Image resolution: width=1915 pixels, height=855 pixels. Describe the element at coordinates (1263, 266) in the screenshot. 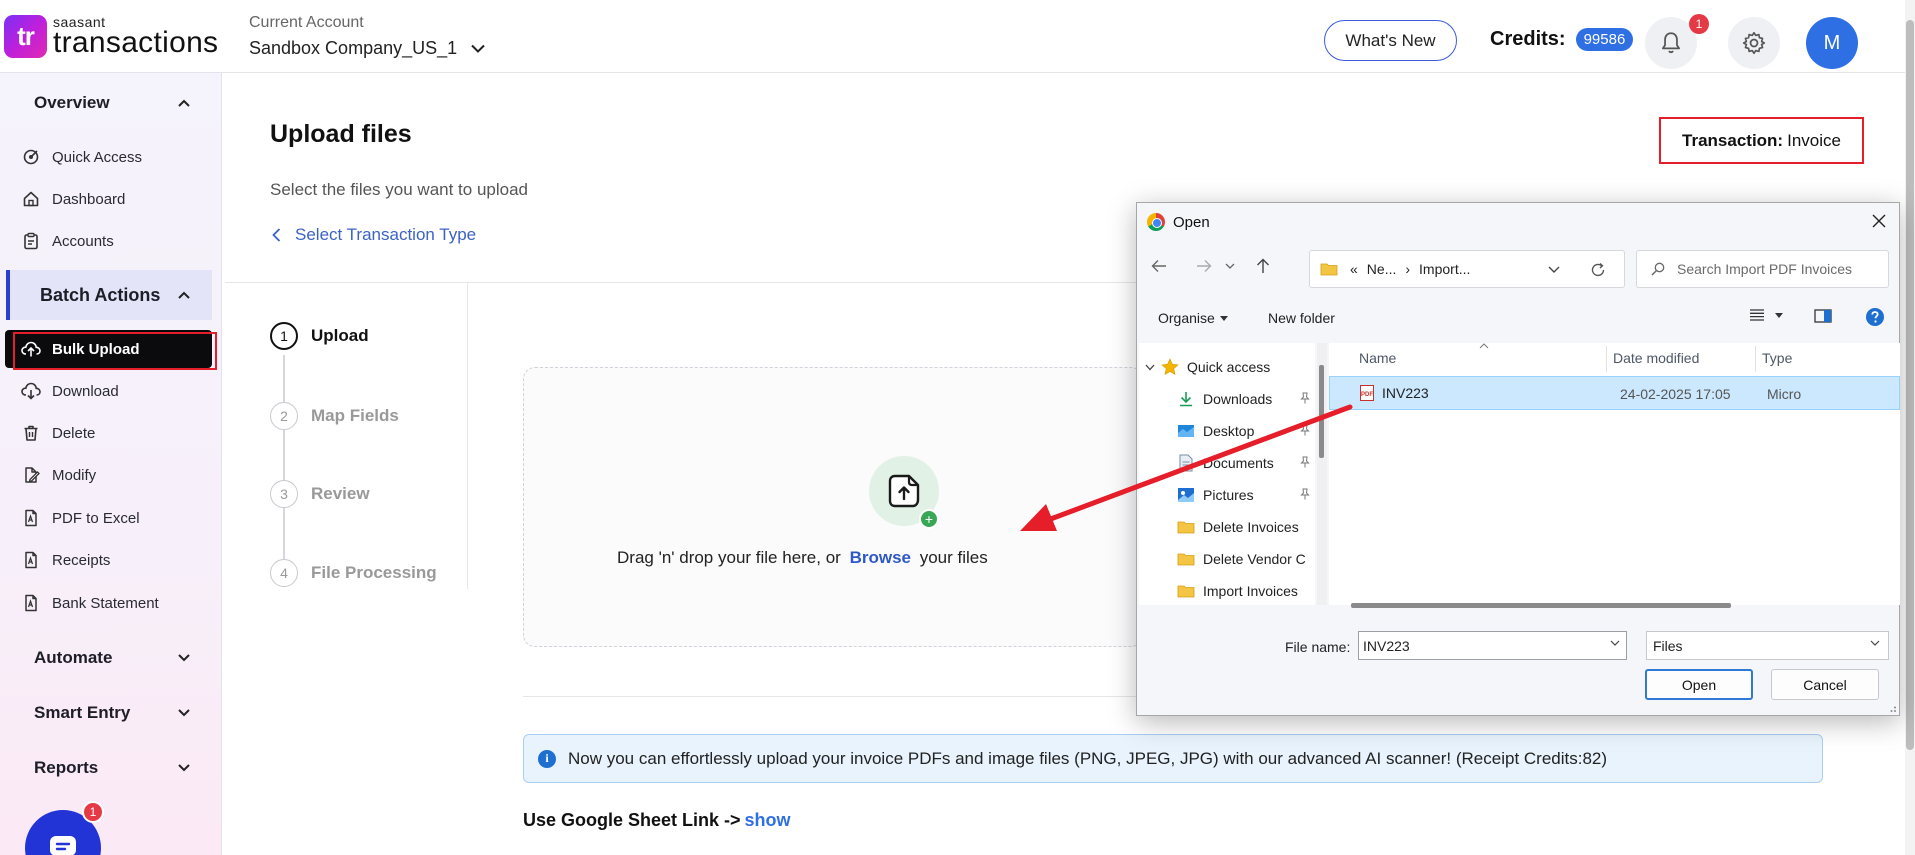

I see `up-button` at that location.